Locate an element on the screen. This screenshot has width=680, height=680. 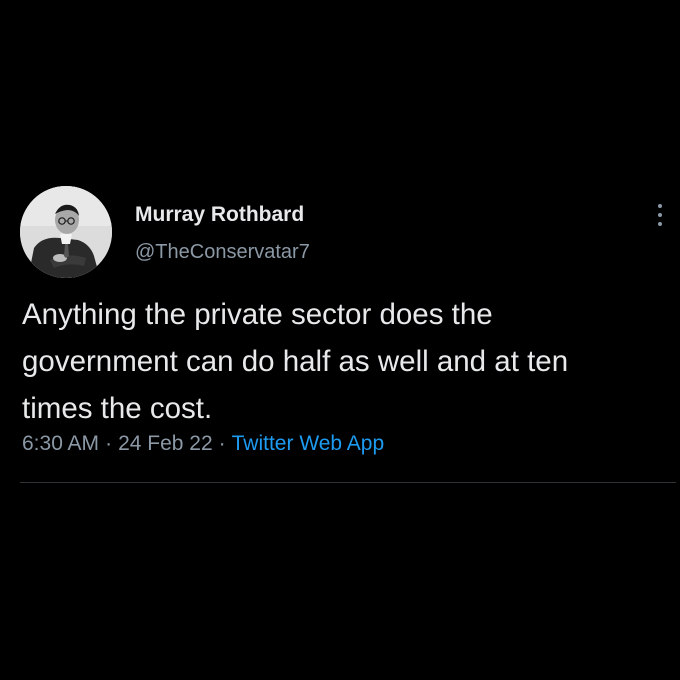
tweet-time: 6:30 AM is located at coordinates (60, 443).